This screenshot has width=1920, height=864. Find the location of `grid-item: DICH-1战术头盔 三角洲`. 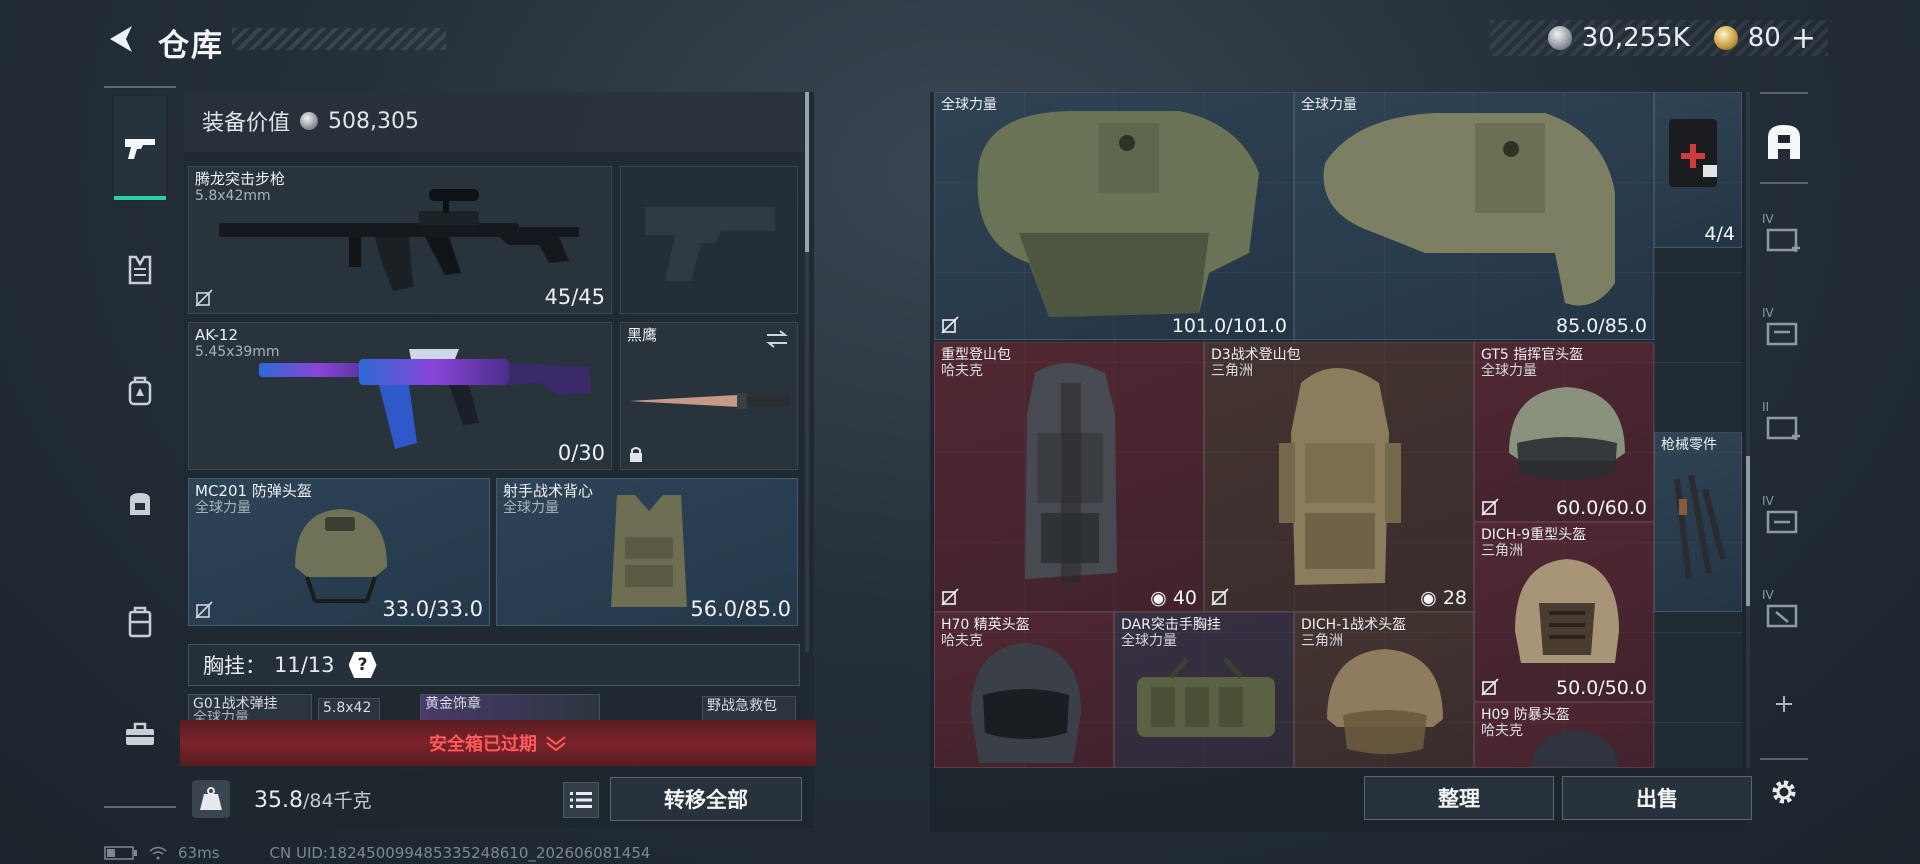

grid-item: DICH-1战术头盔 三角洲 is located at coordinates (1384, 690).